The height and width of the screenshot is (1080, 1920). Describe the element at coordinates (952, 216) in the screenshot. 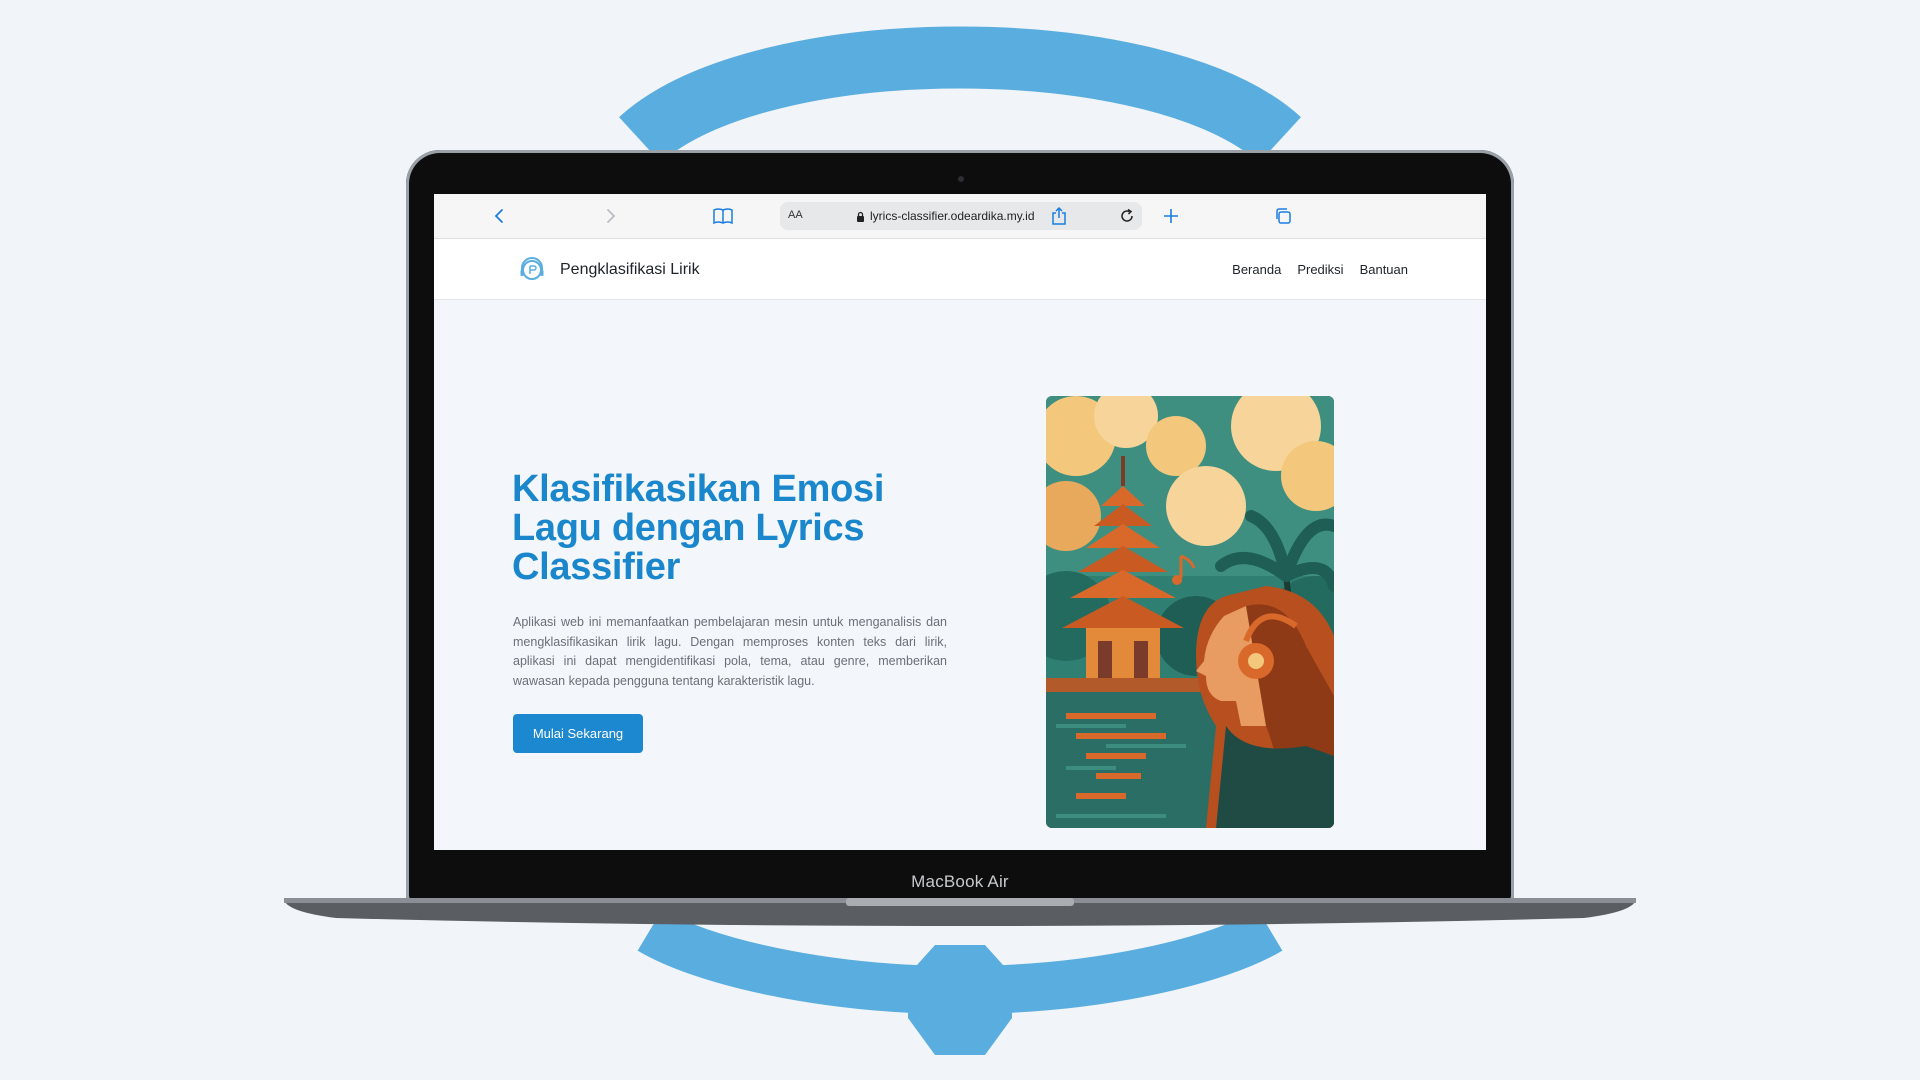

I see `url-text: lyrics-classifier.odeardika.my.id` at that location.